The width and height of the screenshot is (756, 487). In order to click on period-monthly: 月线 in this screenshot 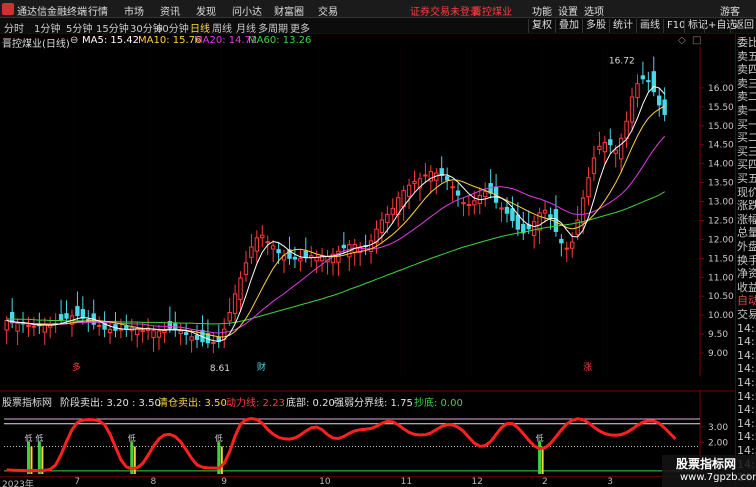, I will do `click(246, 27)`.